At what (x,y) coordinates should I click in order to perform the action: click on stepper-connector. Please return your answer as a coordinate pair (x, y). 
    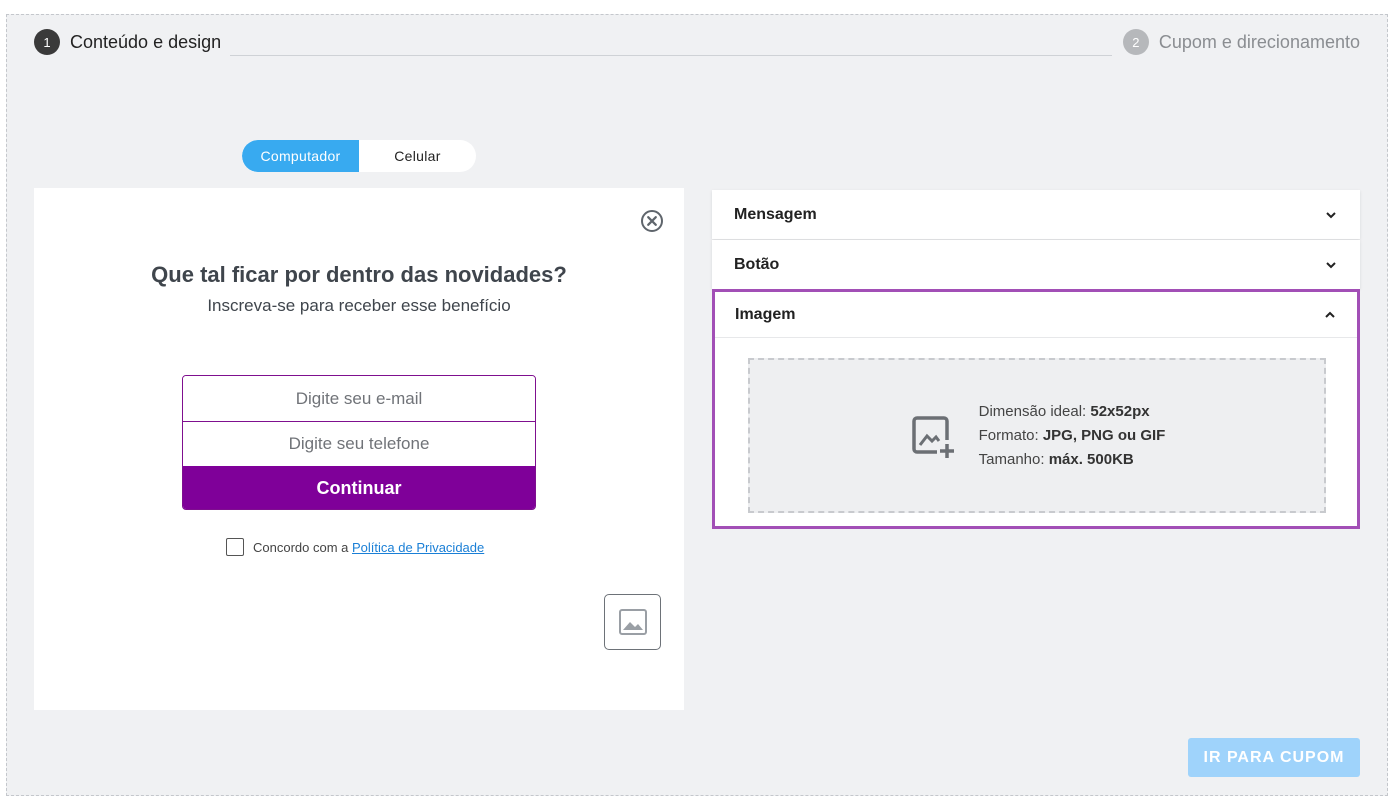
    Looking at the image, I should click on (671, 55).